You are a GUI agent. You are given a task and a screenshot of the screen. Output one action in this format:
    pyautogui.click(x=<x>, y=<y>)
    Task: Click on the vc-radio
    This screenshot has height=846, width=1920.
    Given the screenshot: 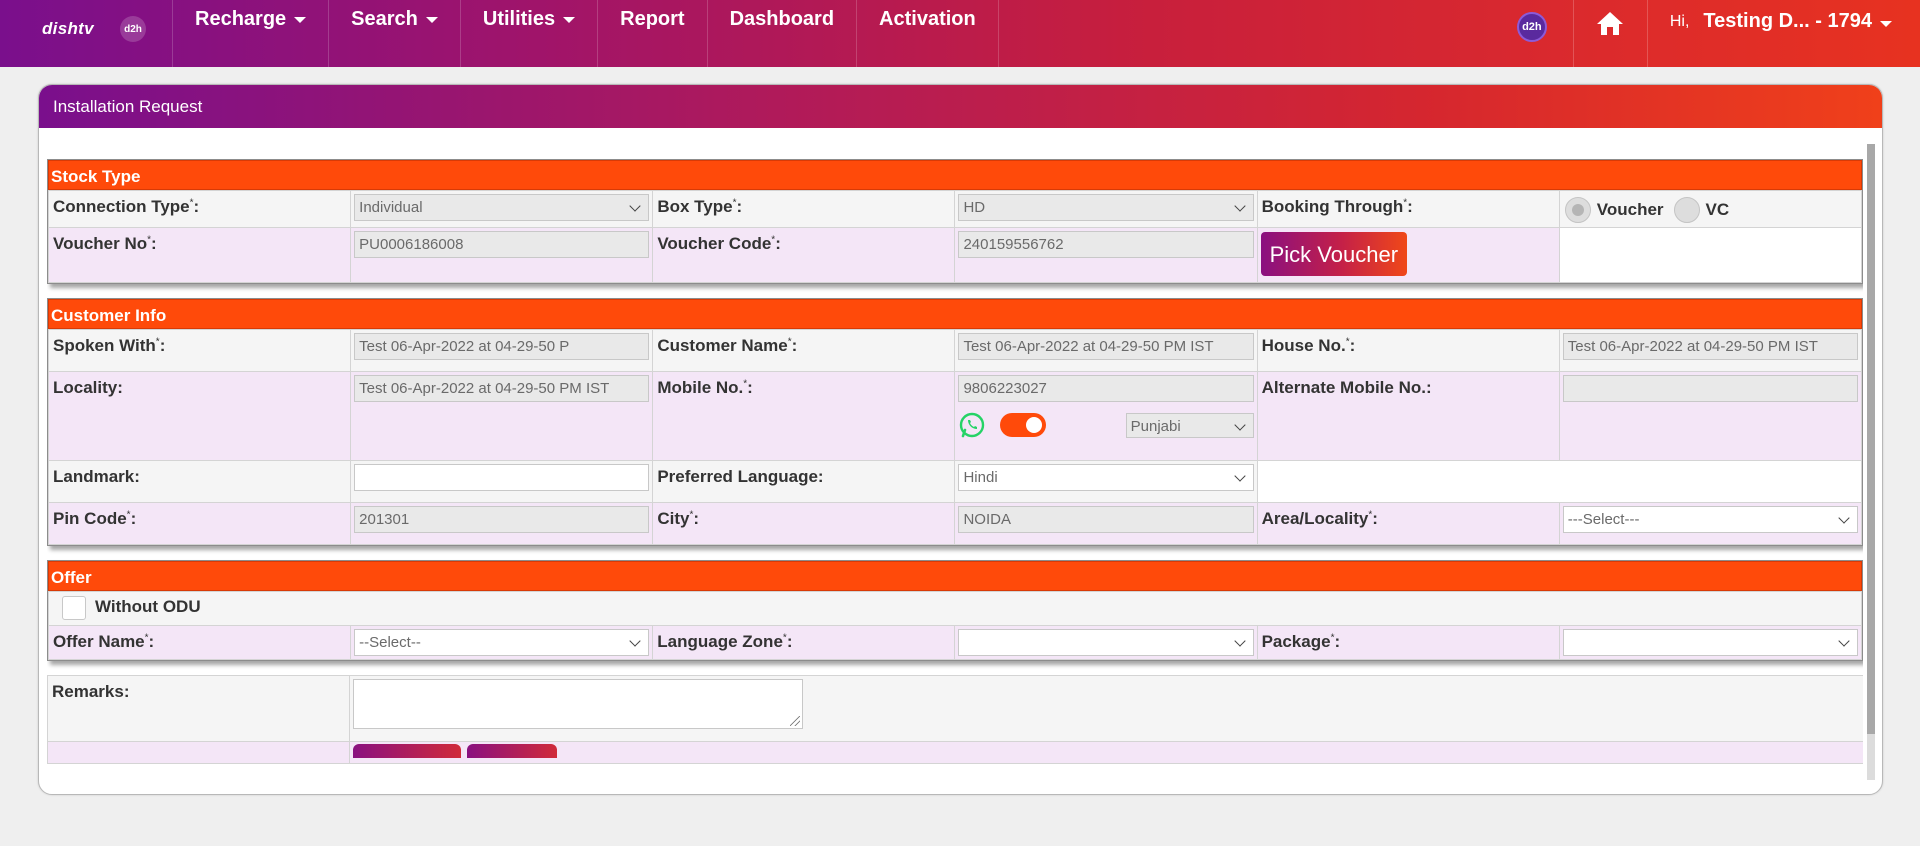 What is the action you would take?
    pyautogui.click(x=1686, y=210)
    